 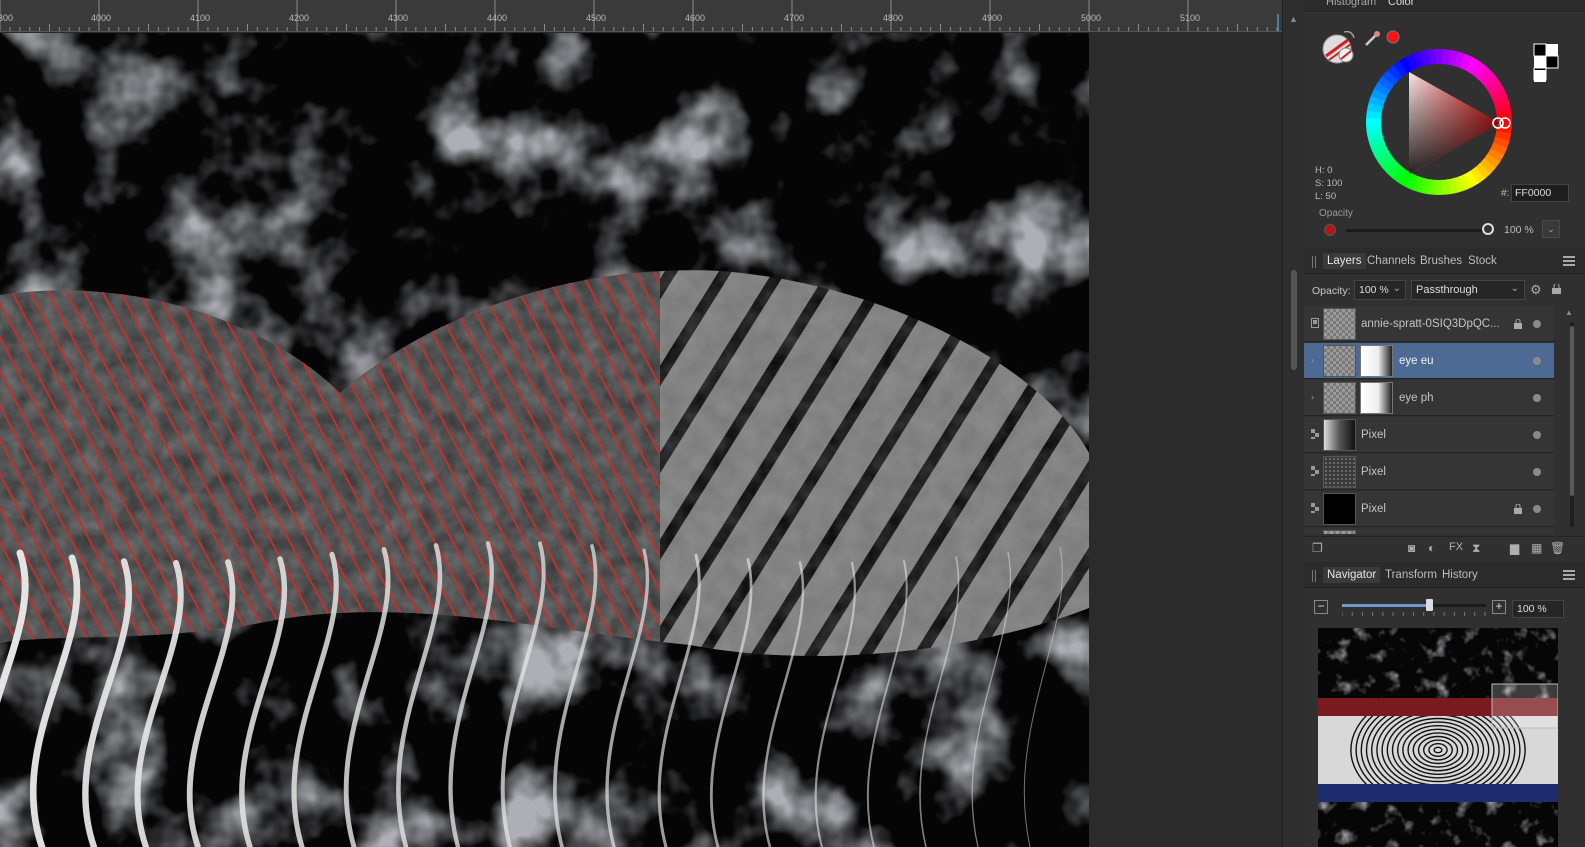 What do you see at coordinates (1317, 548) in the screenshot?
I see `layer-stack-icon: ❐` at bounding box center [1317, 548].